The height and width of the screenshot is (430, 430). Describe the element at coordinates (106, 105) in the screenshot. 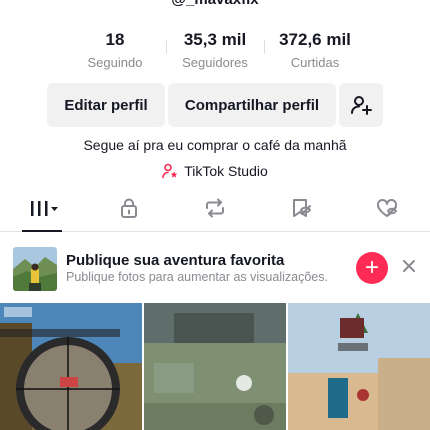

I see `edit-profile-button: Editar perfil` at that location.